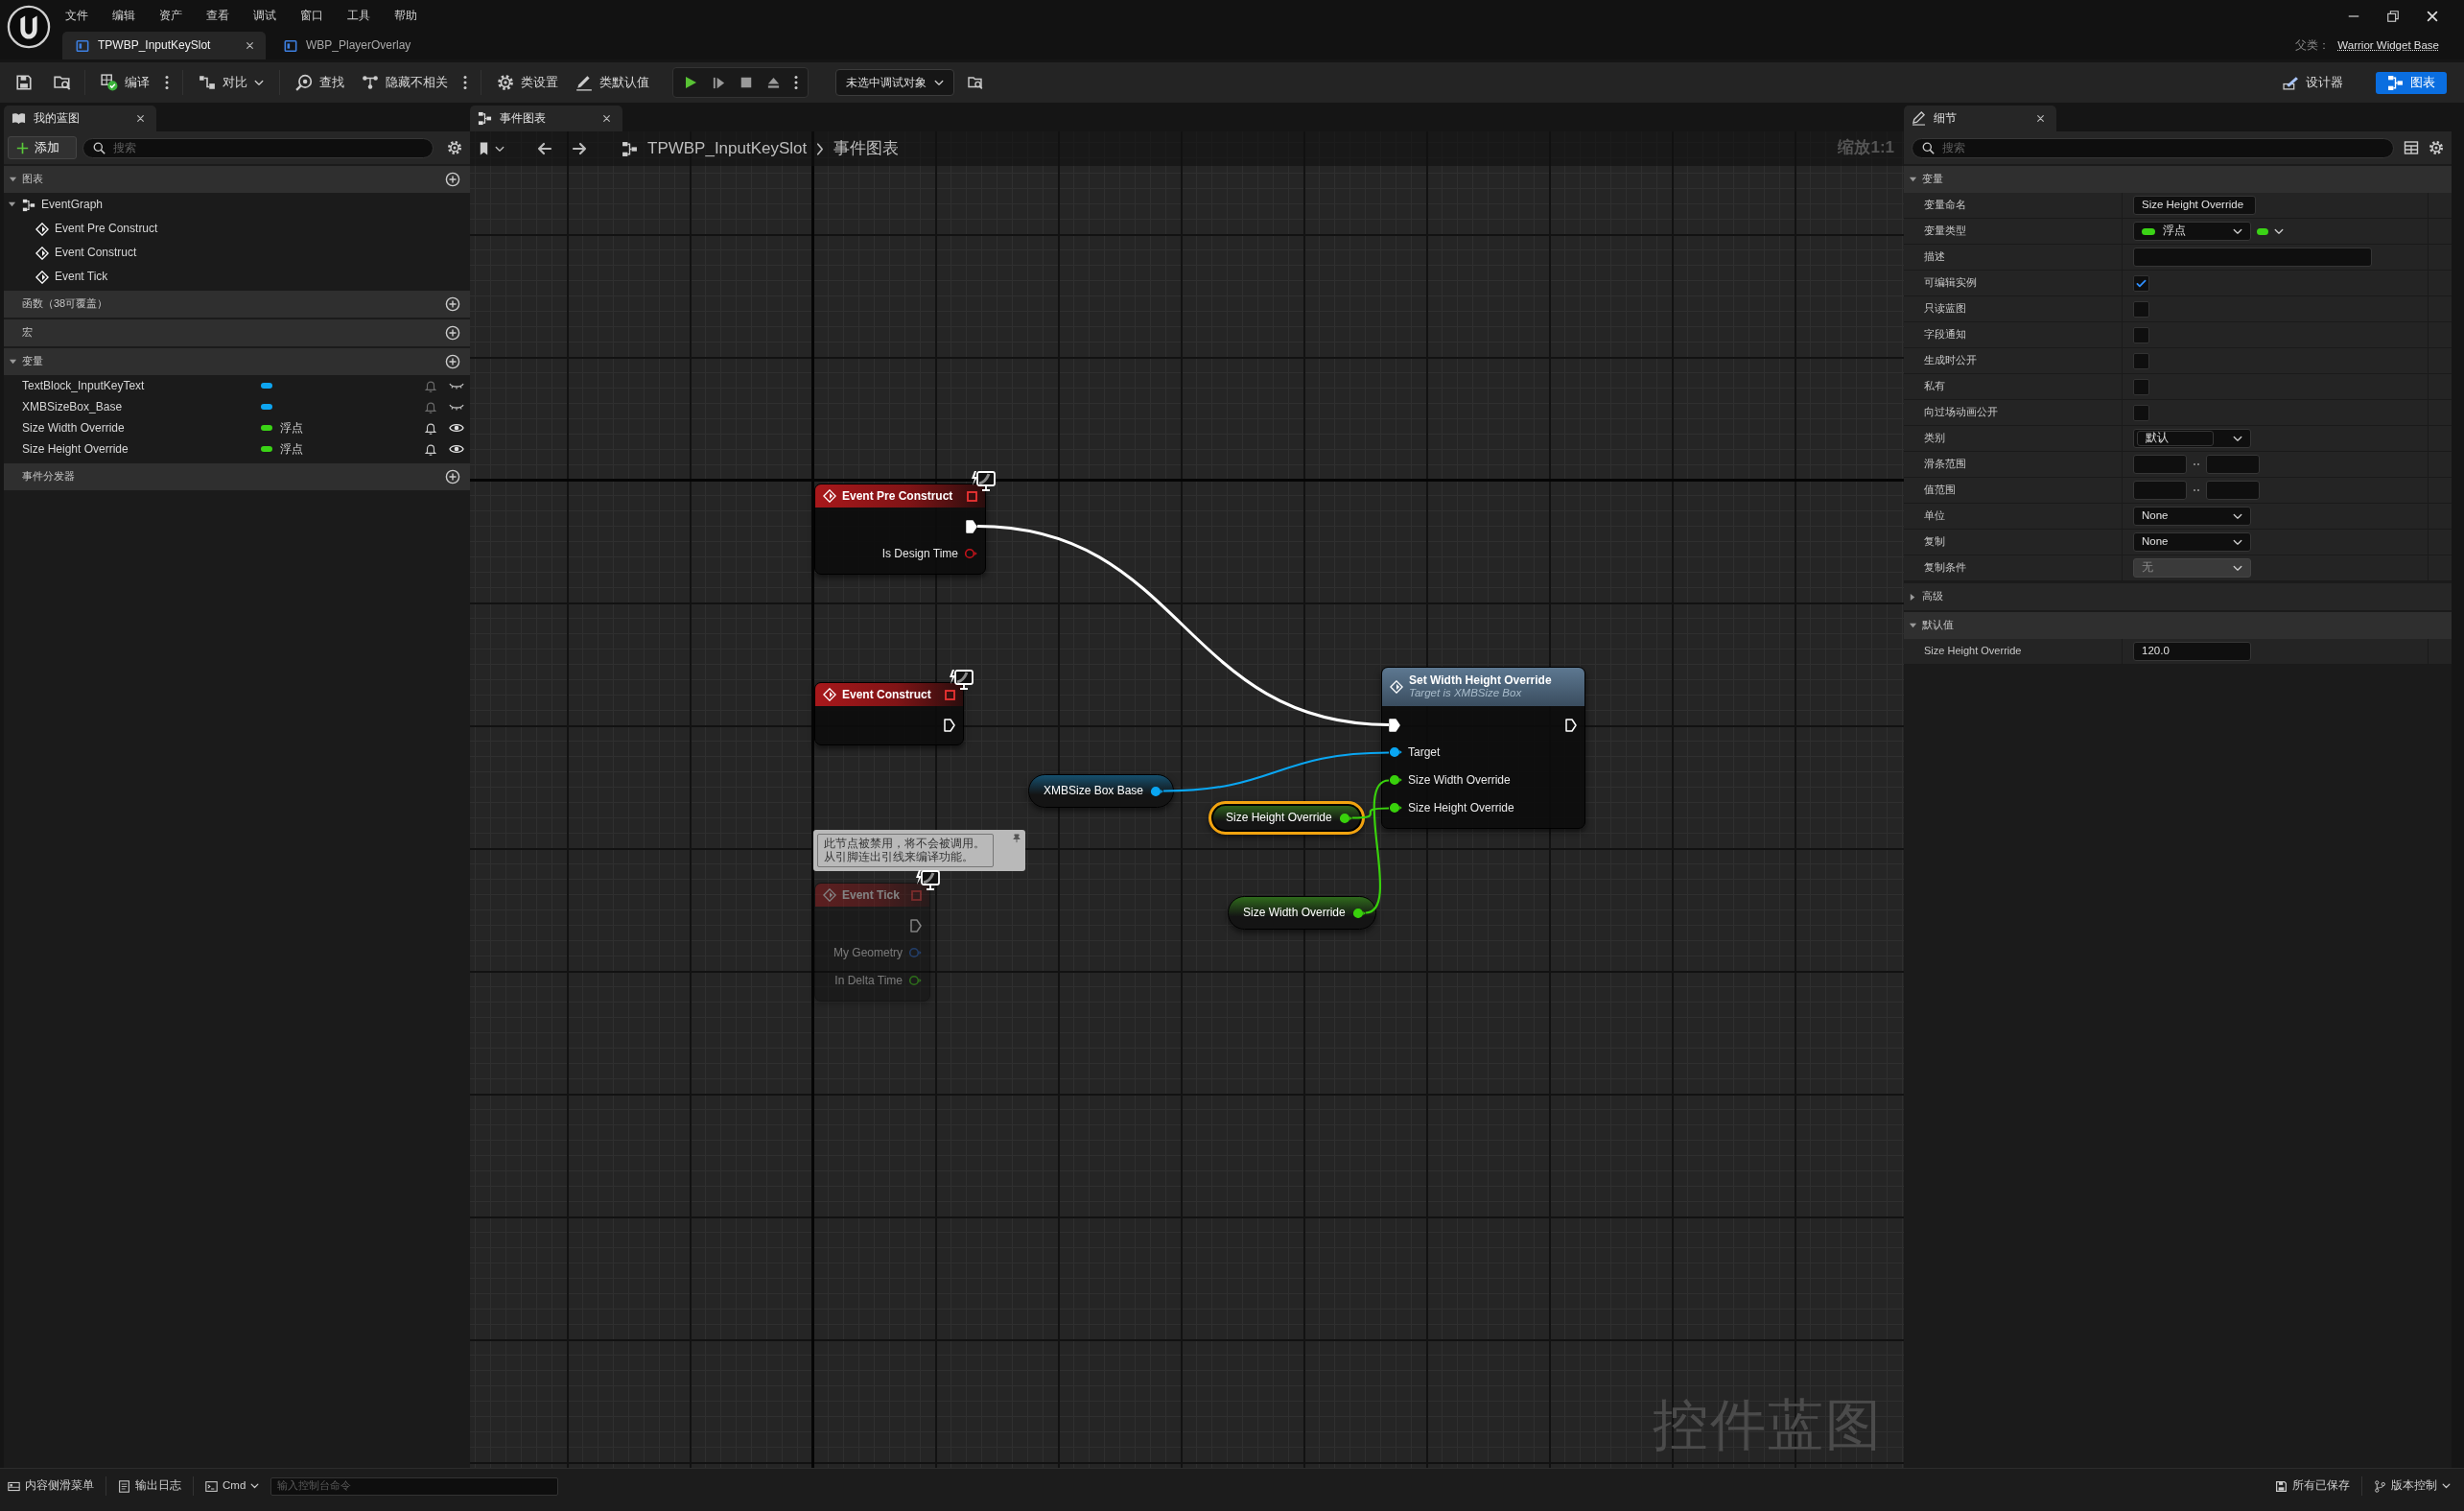 Image resolution: width=2464 pixels, height=1511 pixels. What do you see at coordinates (900, 529) in the screenshot?
I see `graph-node: Event Pre Construct Is Design Time` at bounding box center [900, 529].